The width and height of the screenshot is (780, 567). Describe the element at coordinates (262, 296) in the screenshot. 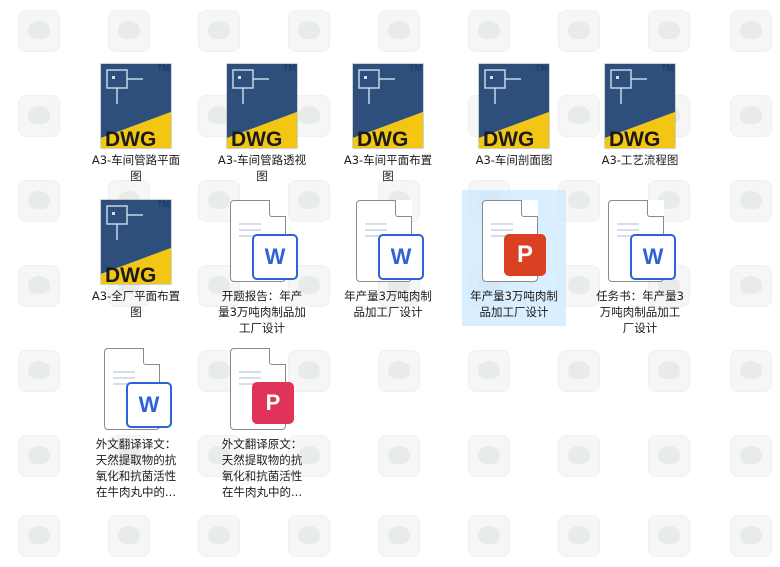

I see `file-name-line: 开题报告：年产` at that location.